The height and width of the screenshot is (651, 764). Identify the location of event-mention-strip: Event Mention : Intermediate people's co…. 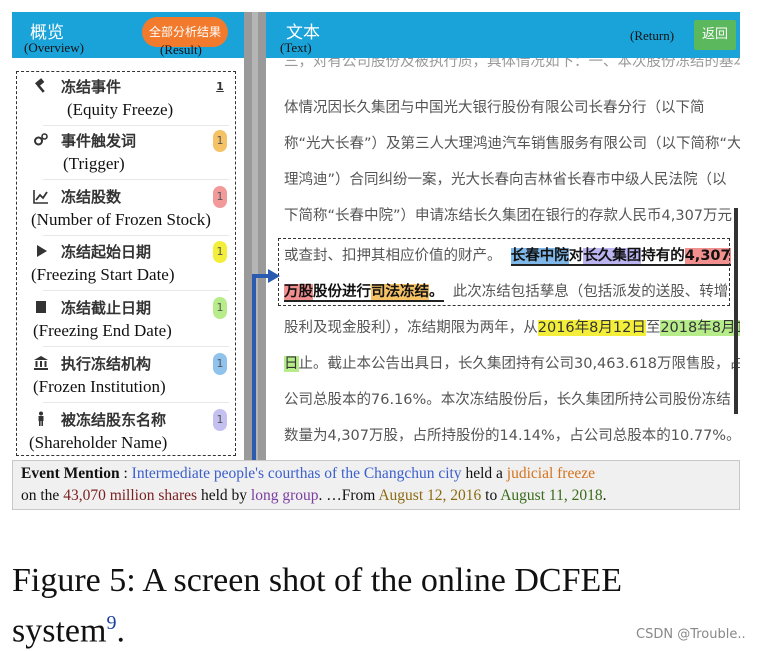
(376, 485).